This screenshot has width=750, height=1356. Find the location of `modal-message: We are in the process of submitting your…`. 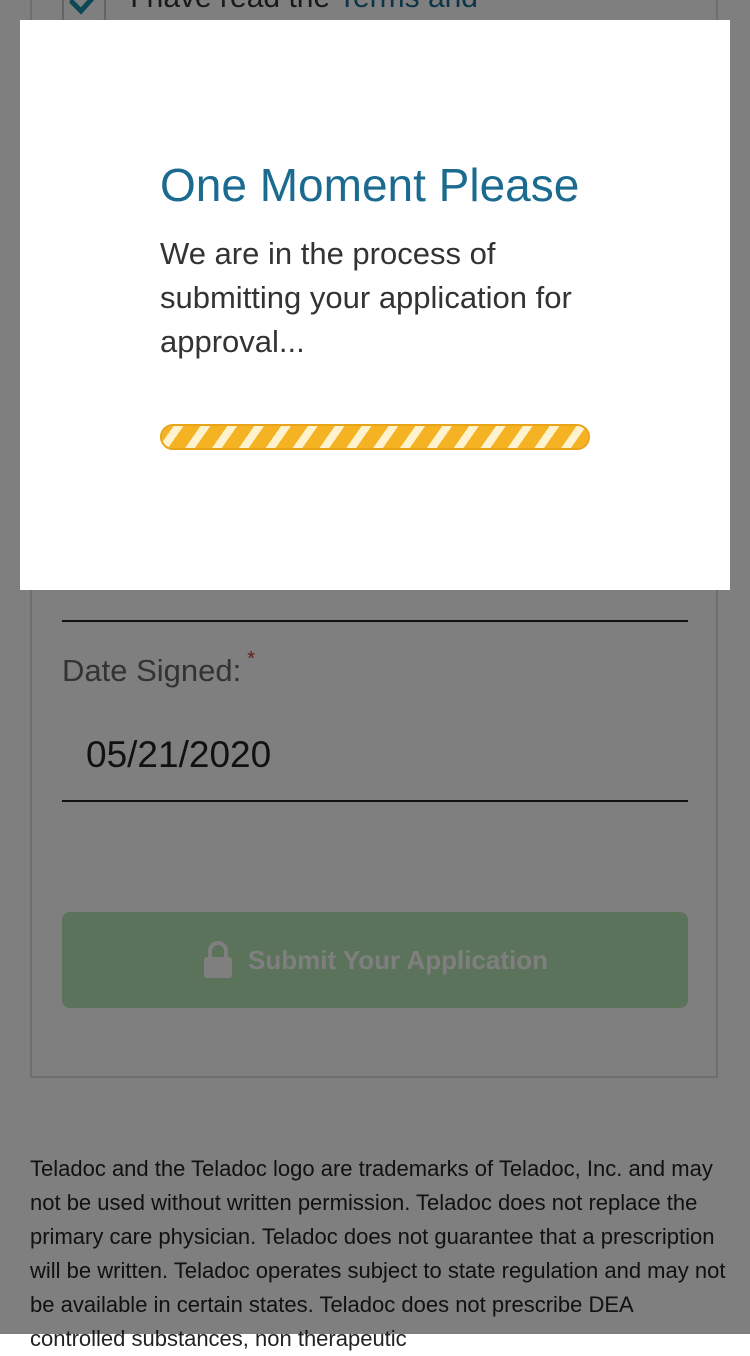

modal-message: We are in the process of submitting your… is located at coordinates (366, 297).